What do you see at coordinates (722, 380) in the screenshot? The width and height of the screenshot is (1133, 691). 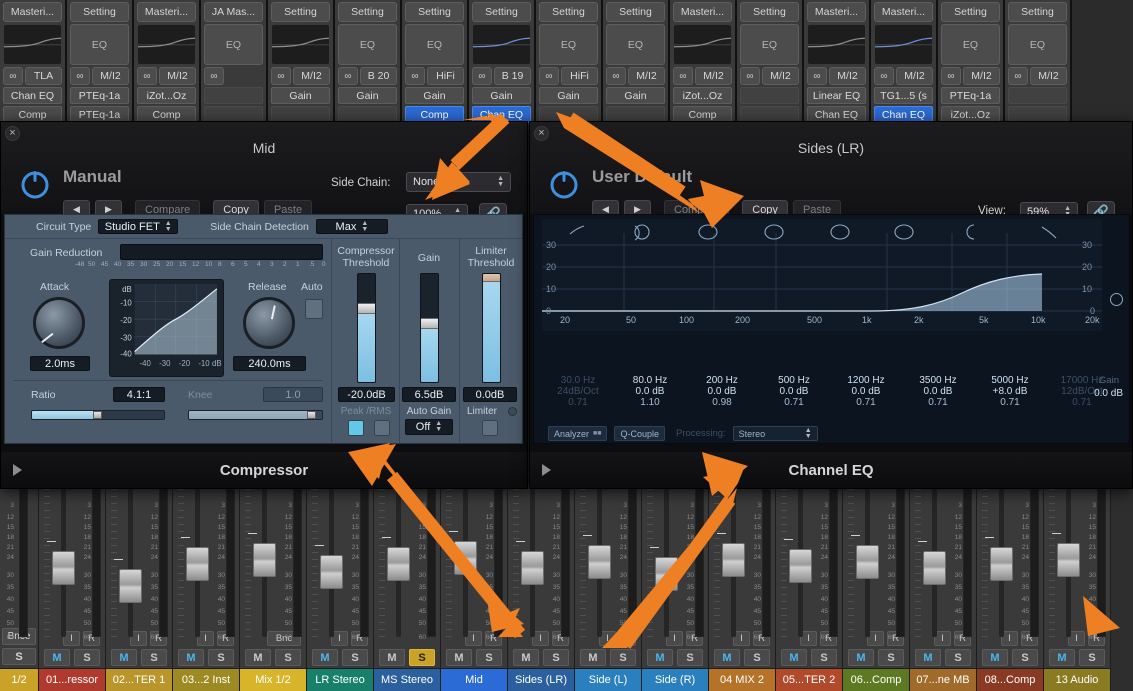 I see `eq-band-frequency: 200 Hz` at bounding box center [722, 380].